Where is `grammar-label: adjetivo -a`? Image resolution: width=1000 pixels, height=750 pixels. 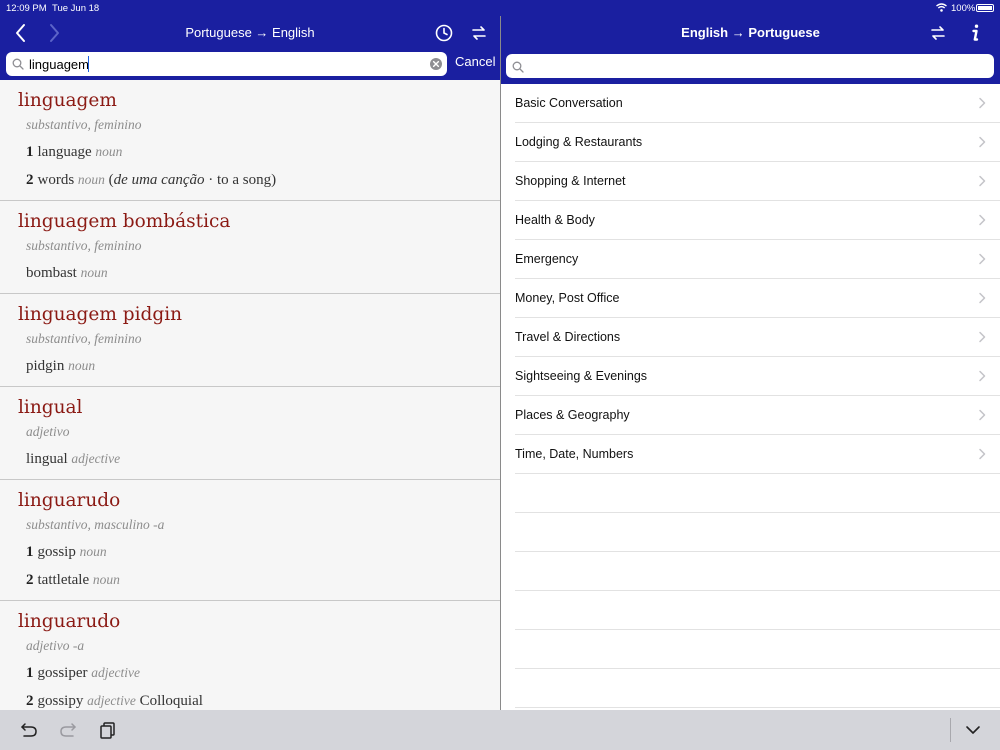 grammar-label: adjetivo -a is located at coordinates (55, 645).